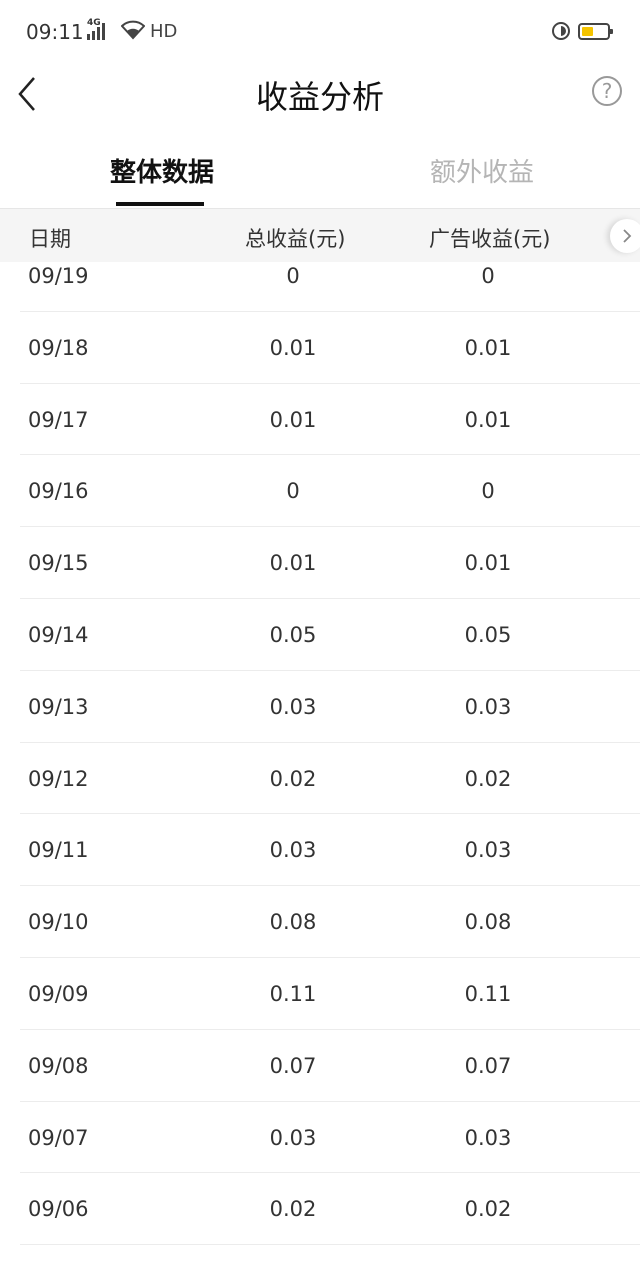 Image resolution: width=640 pixels, height=1269 pixels. I want to click on cell-date: 09/09, so click(58, 994).